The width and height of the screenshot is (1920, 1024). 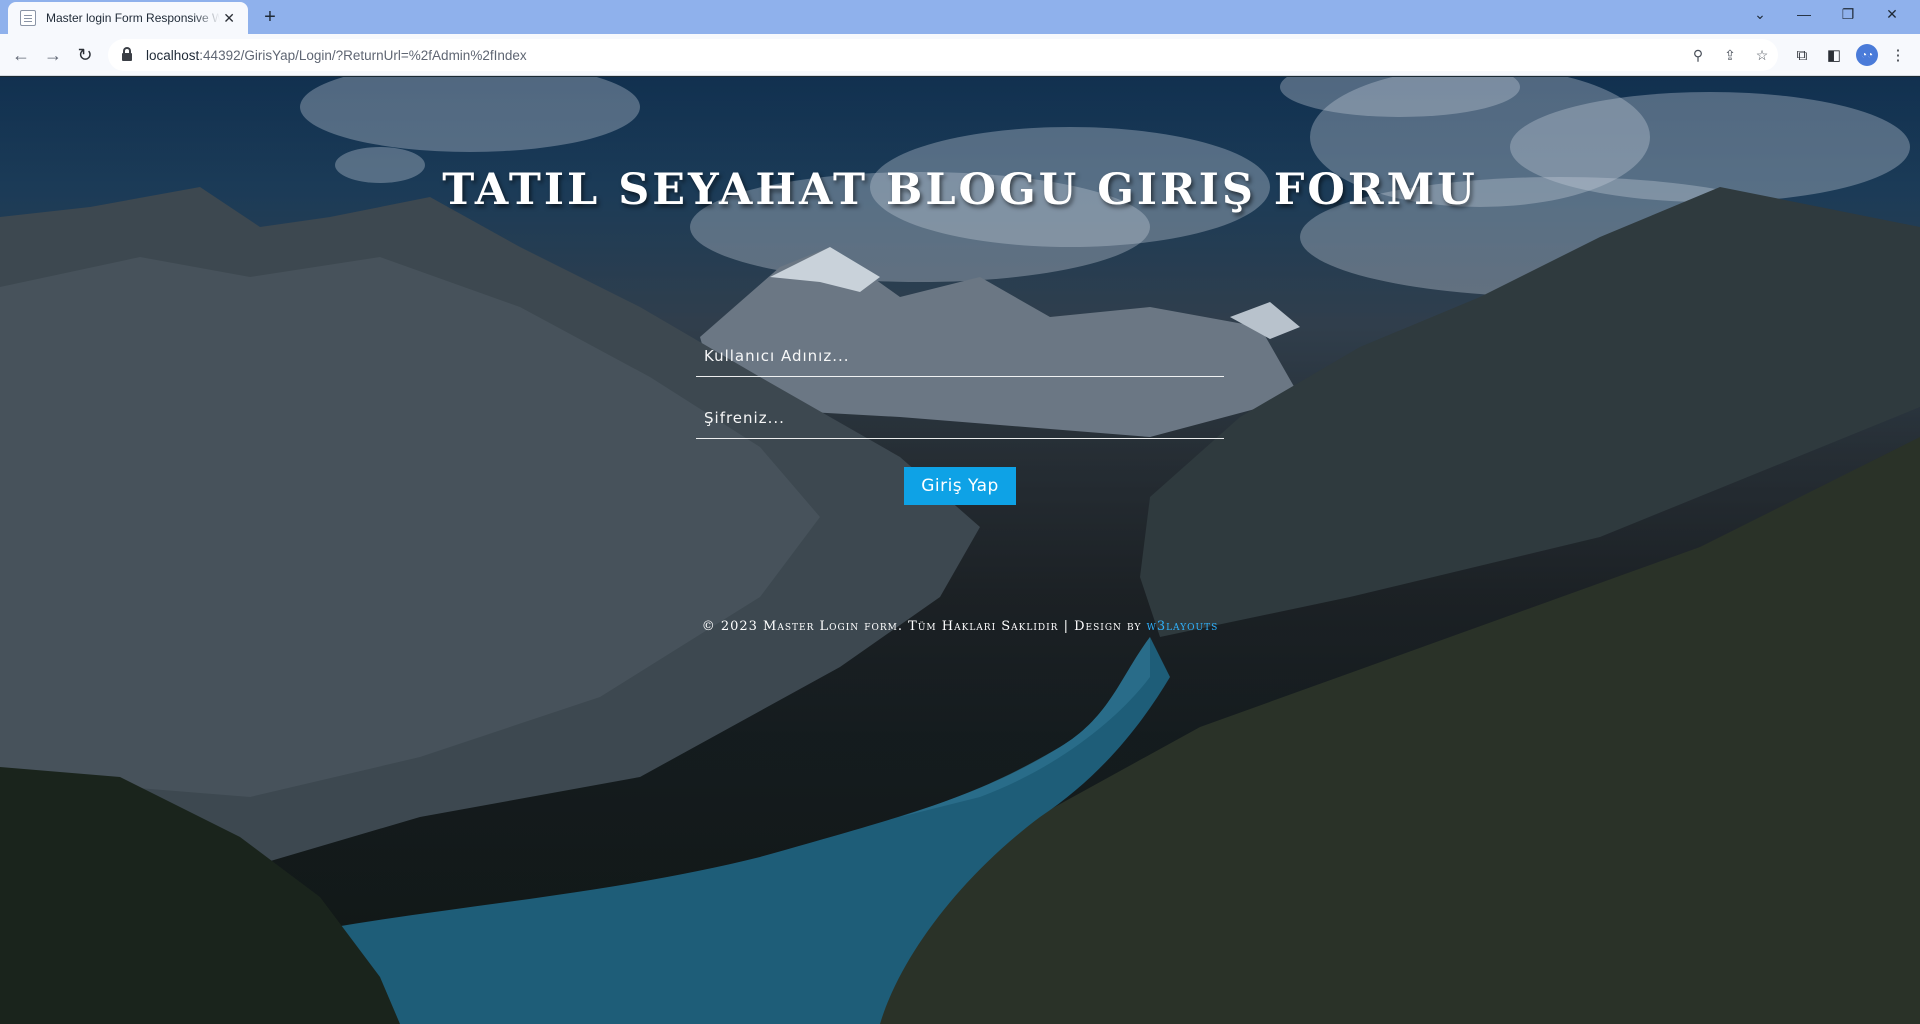 What do you see at coordinates (127, 54) in the screenshot?
I see `lock-icon` at bounding box center [127, 54].